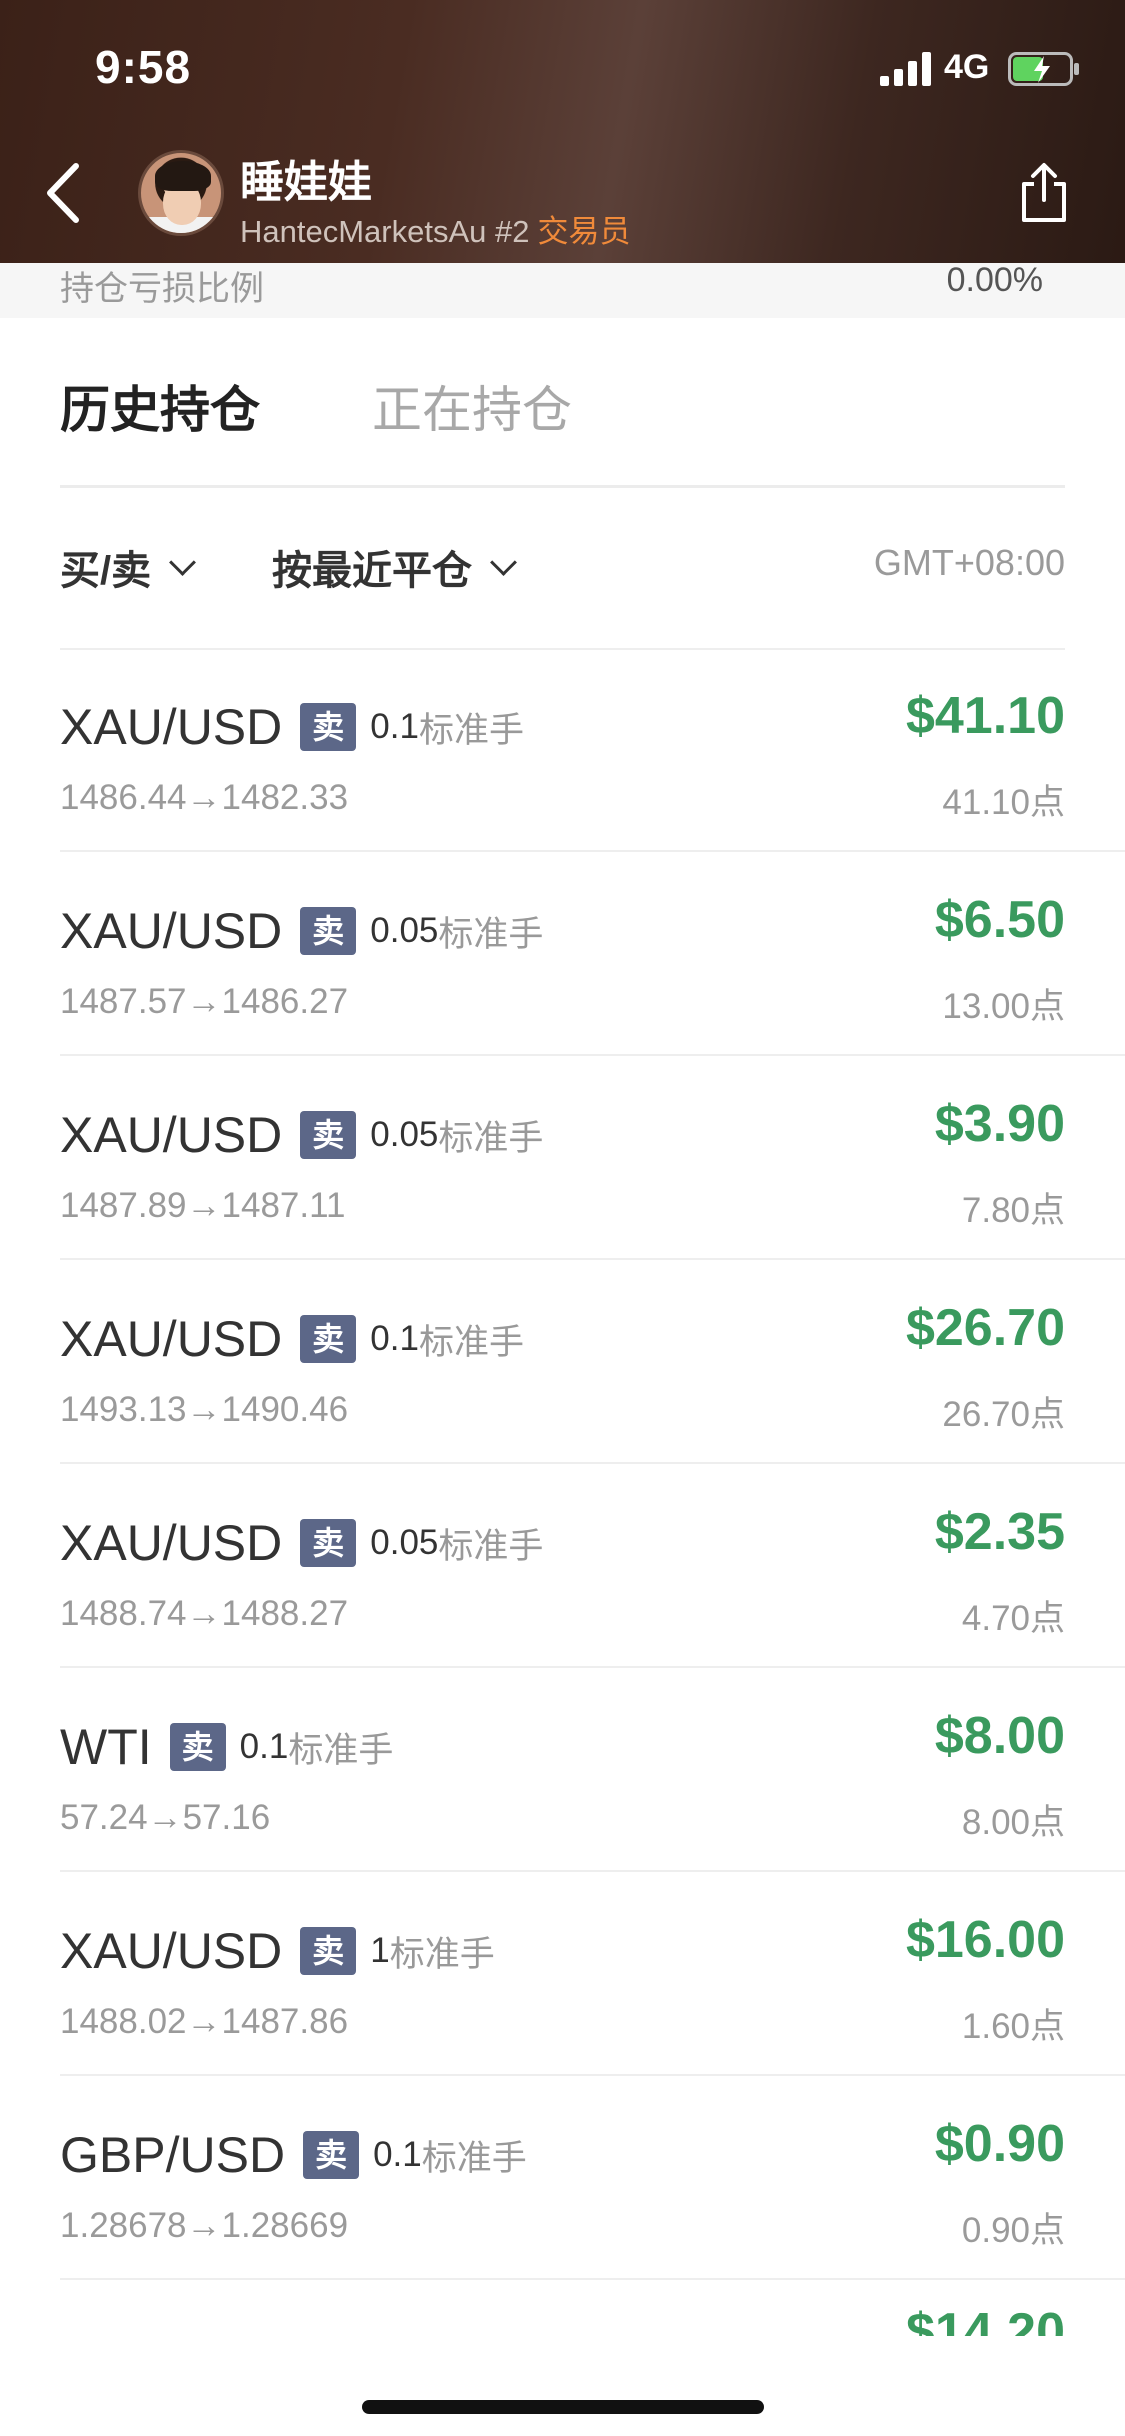  Describe the element at coordinates (106, 1747) in the screenshot. I see `trade-symbol: WTI` at that location.